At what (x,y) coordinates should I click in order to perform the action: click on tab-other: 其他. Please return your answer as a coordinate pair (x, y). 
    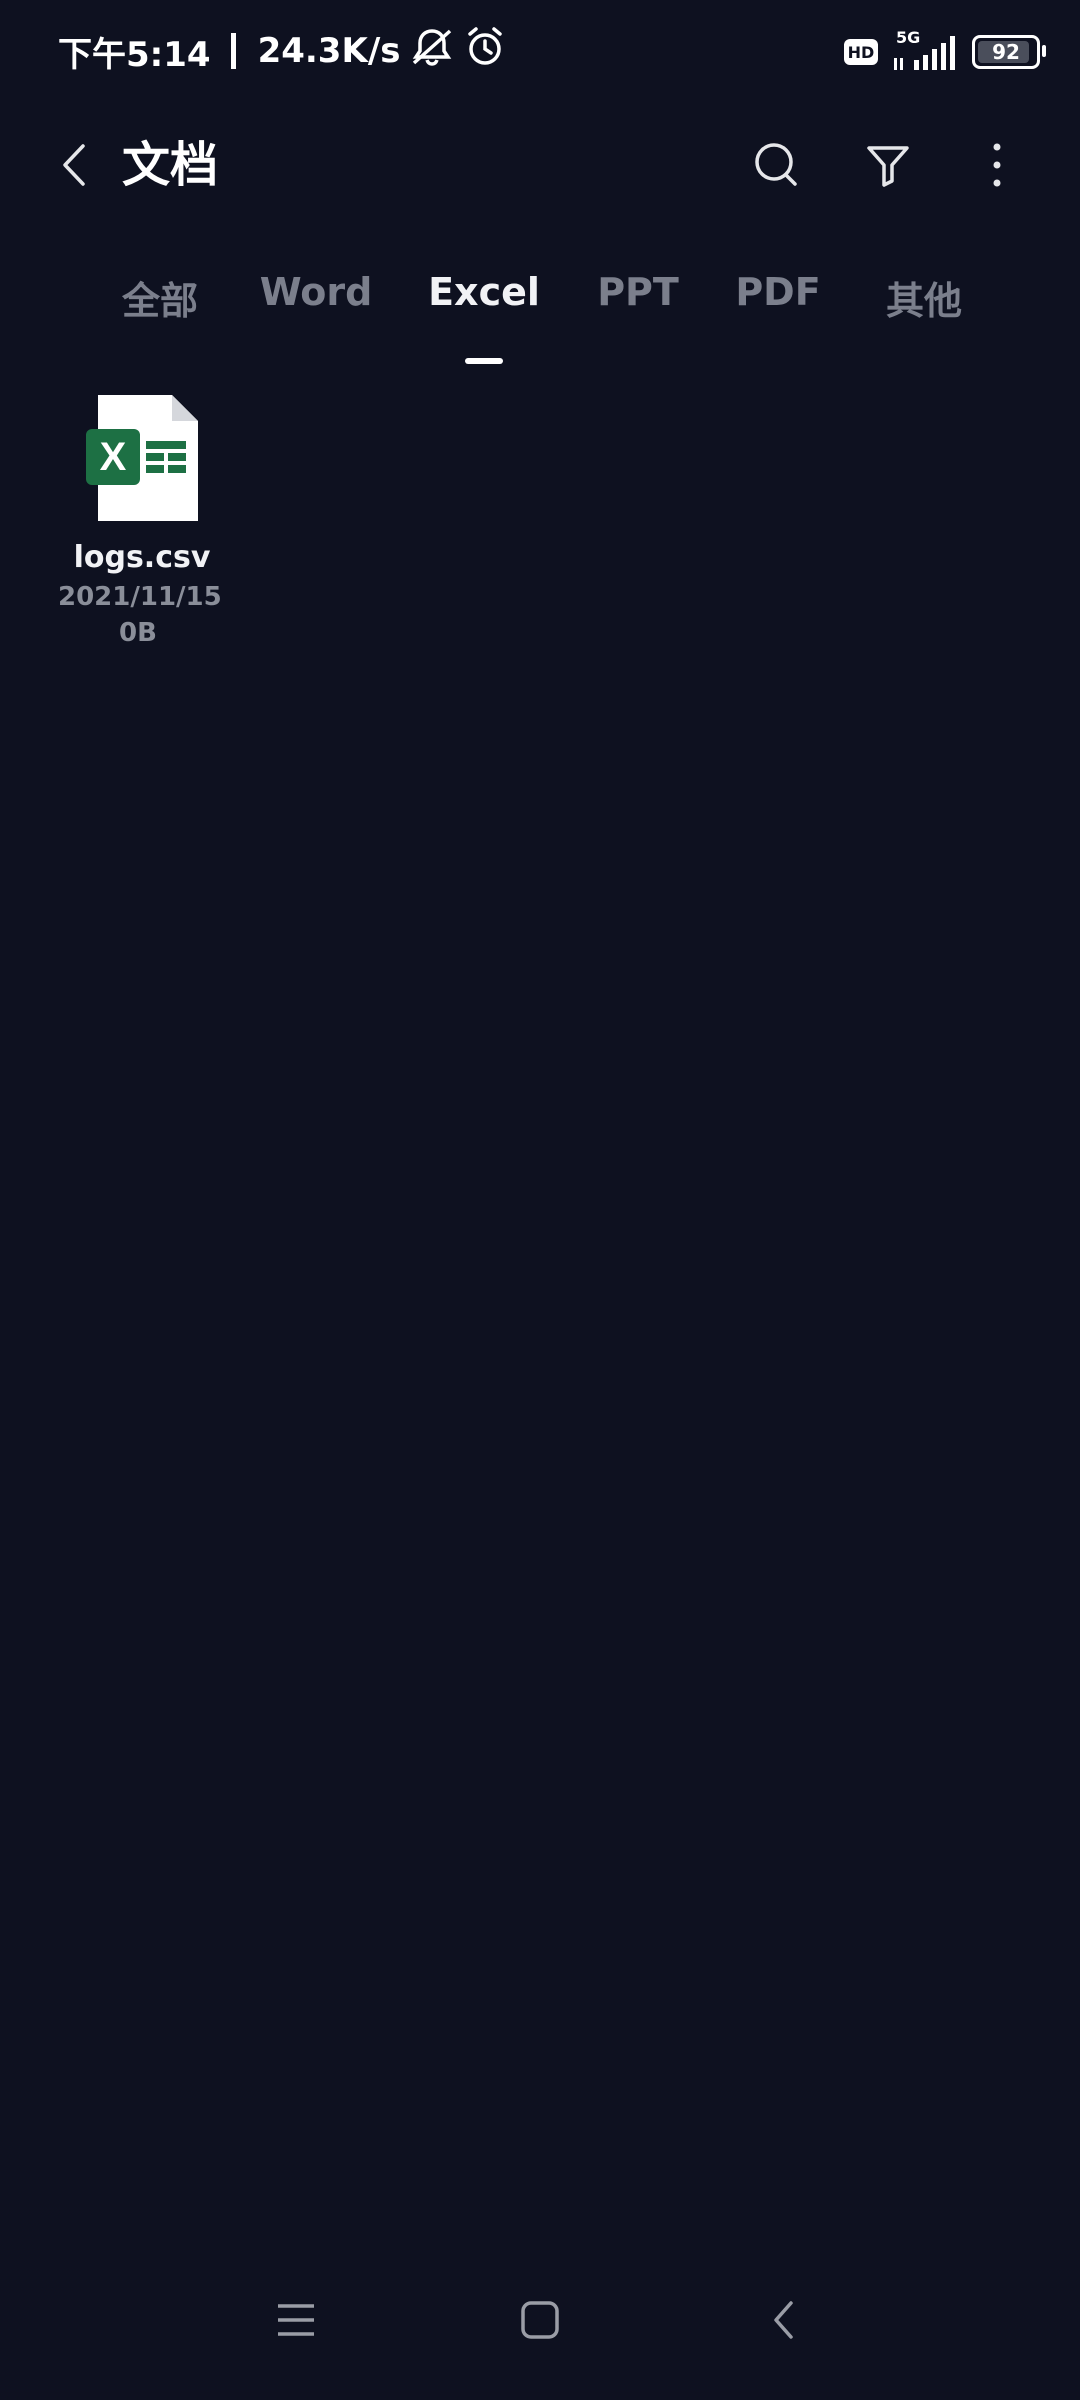
    Looking at the image, I should click on (924, 315).